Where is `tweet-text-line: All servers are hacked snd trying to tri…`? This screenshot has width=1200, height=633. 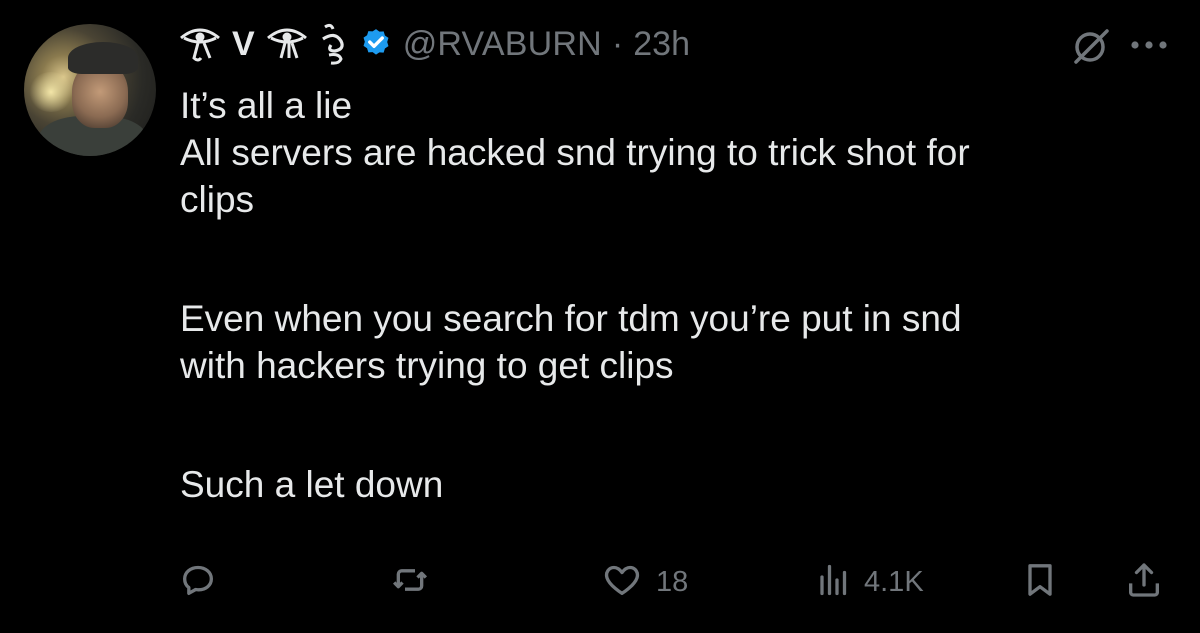
tweet-text-line: All servers are hacked snd trying to tri… is located at coordinates (575, 152).